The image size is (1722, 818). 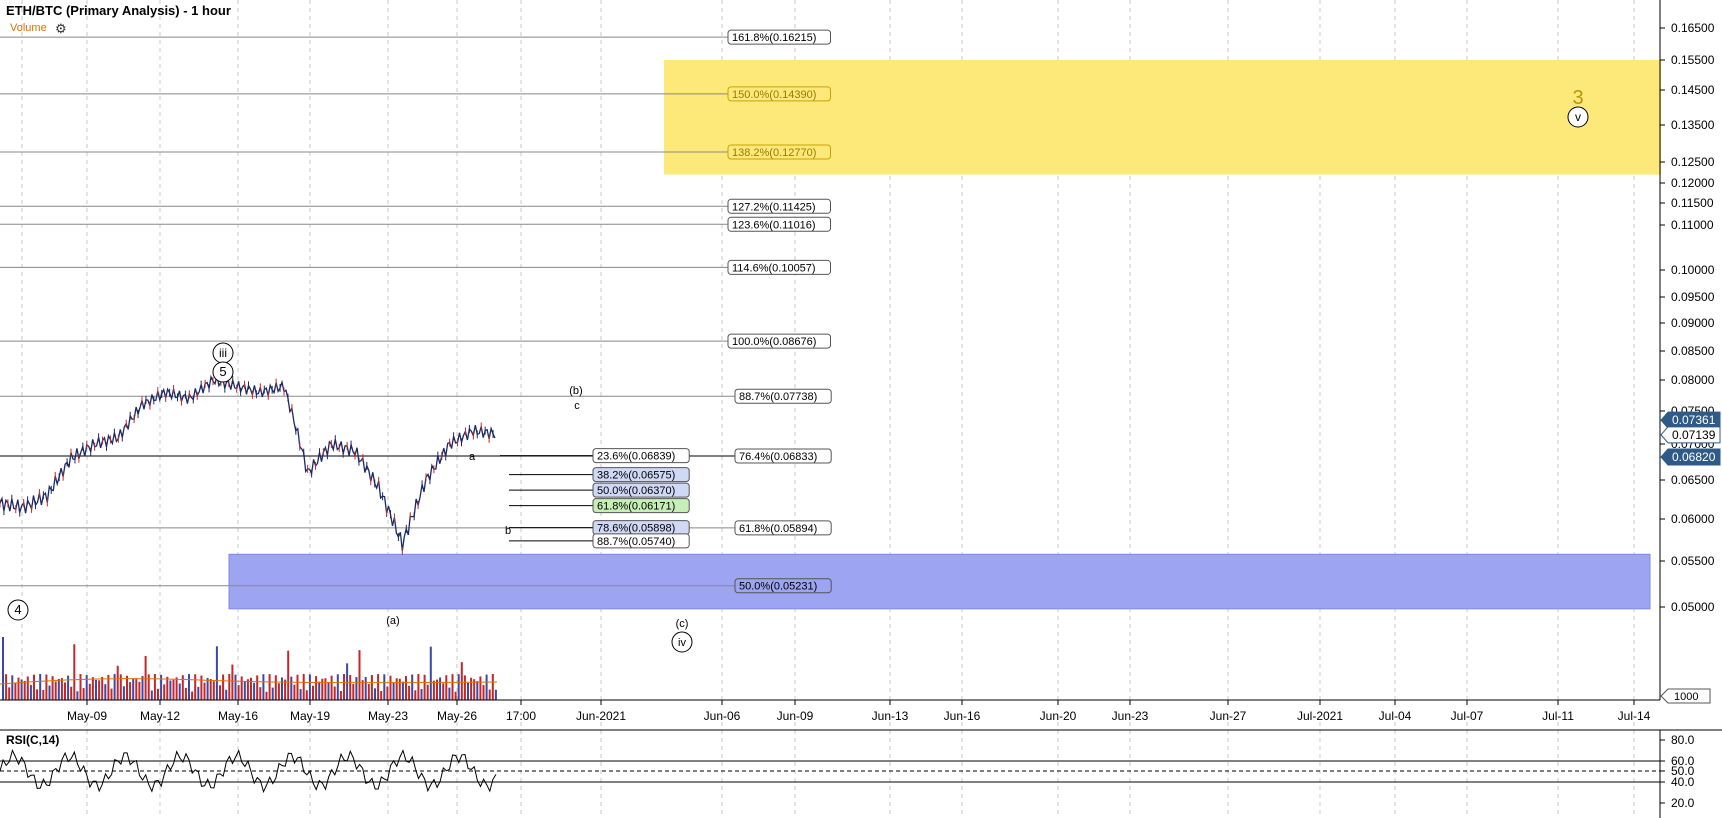 What do you see at coordinates (778, 529) in the screenshot?
I see `fib-label: 61.8%(0.05894)` at bounding box center [778, 529].